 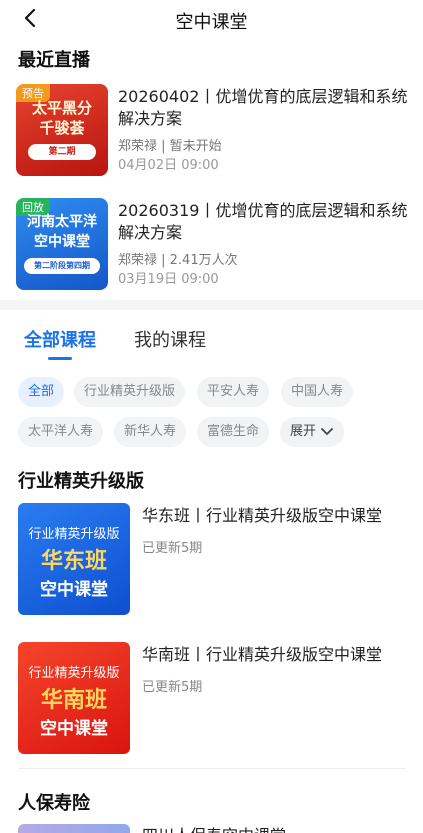 I want to click on filter-chip: 新华人寿, so click(x=150, y=432).